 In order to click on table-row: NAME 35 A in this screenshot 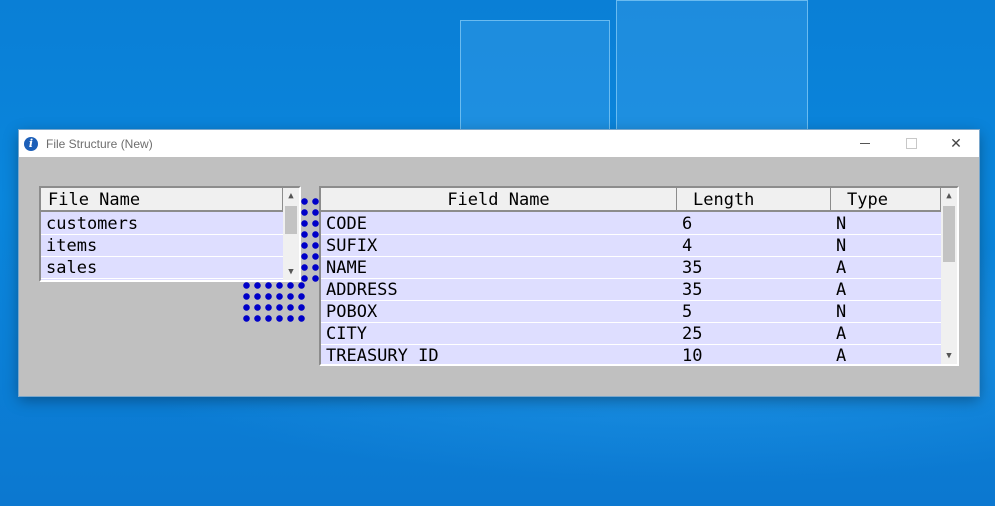, I will do `click(631, 268)`.